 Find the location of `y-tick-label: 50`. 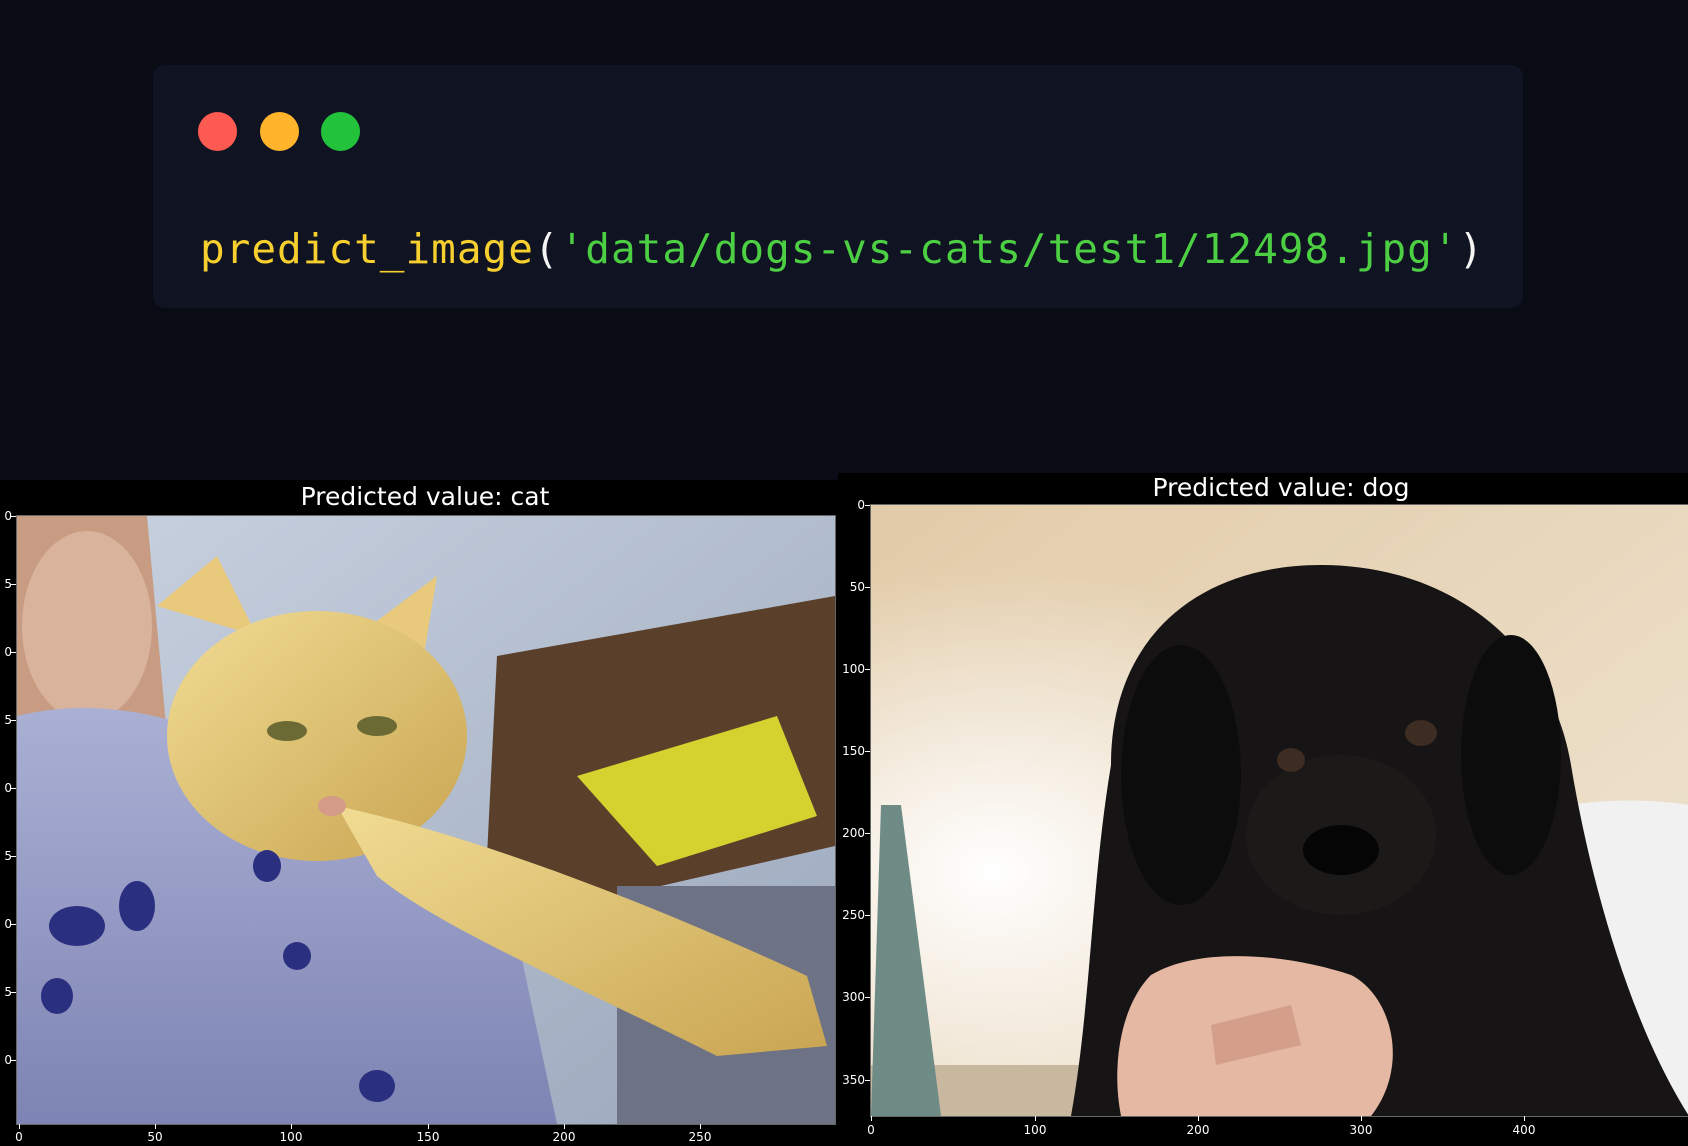

y-tick-label: 50 is located at coordinates (857, 587).